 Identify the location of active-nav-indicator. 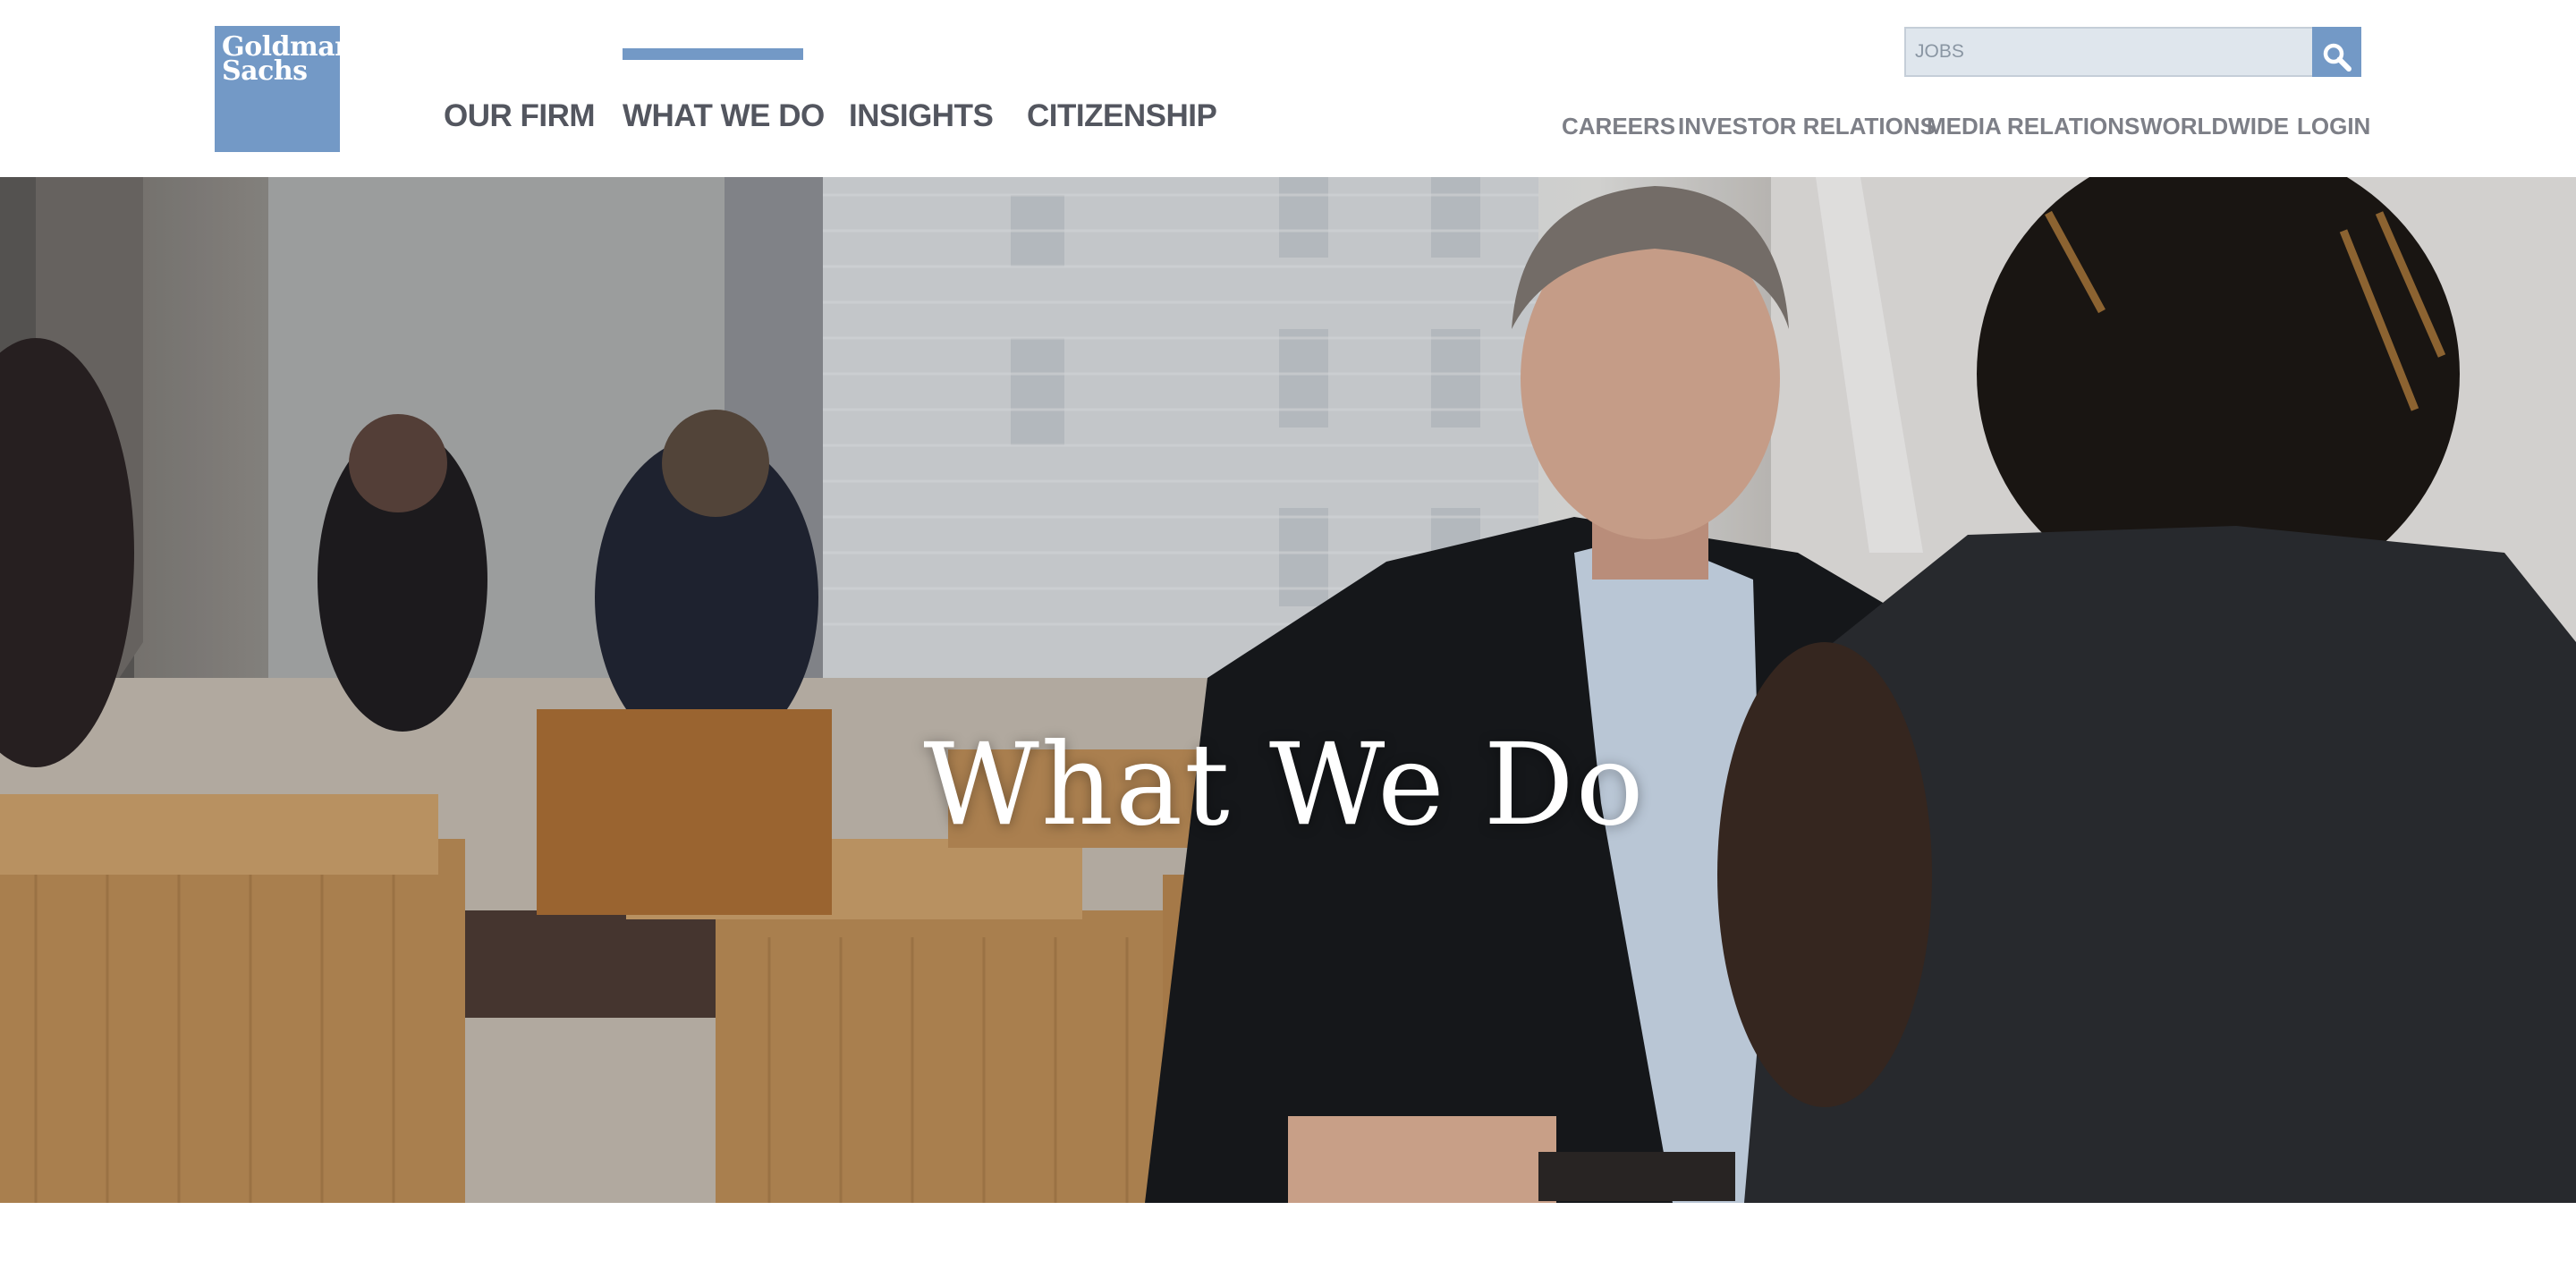
(713, 54).